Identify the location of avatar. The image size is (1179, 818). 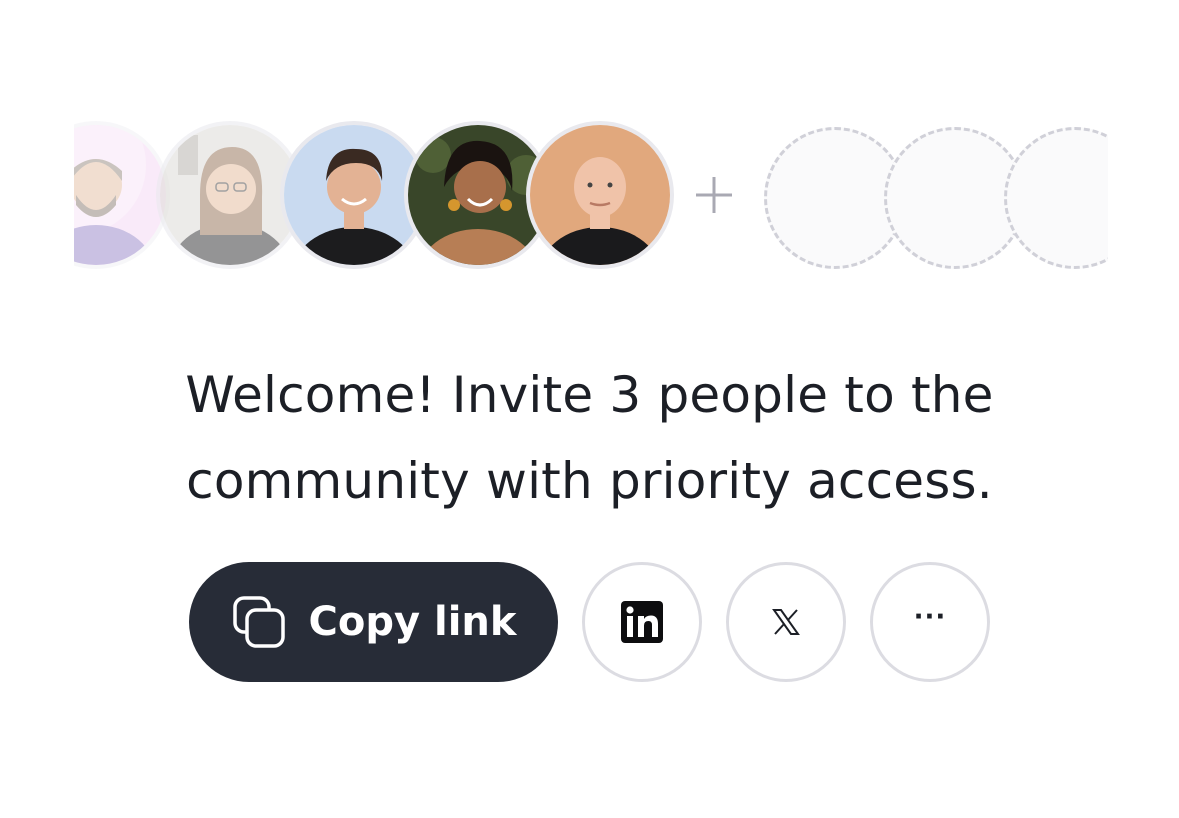
(600, 195).